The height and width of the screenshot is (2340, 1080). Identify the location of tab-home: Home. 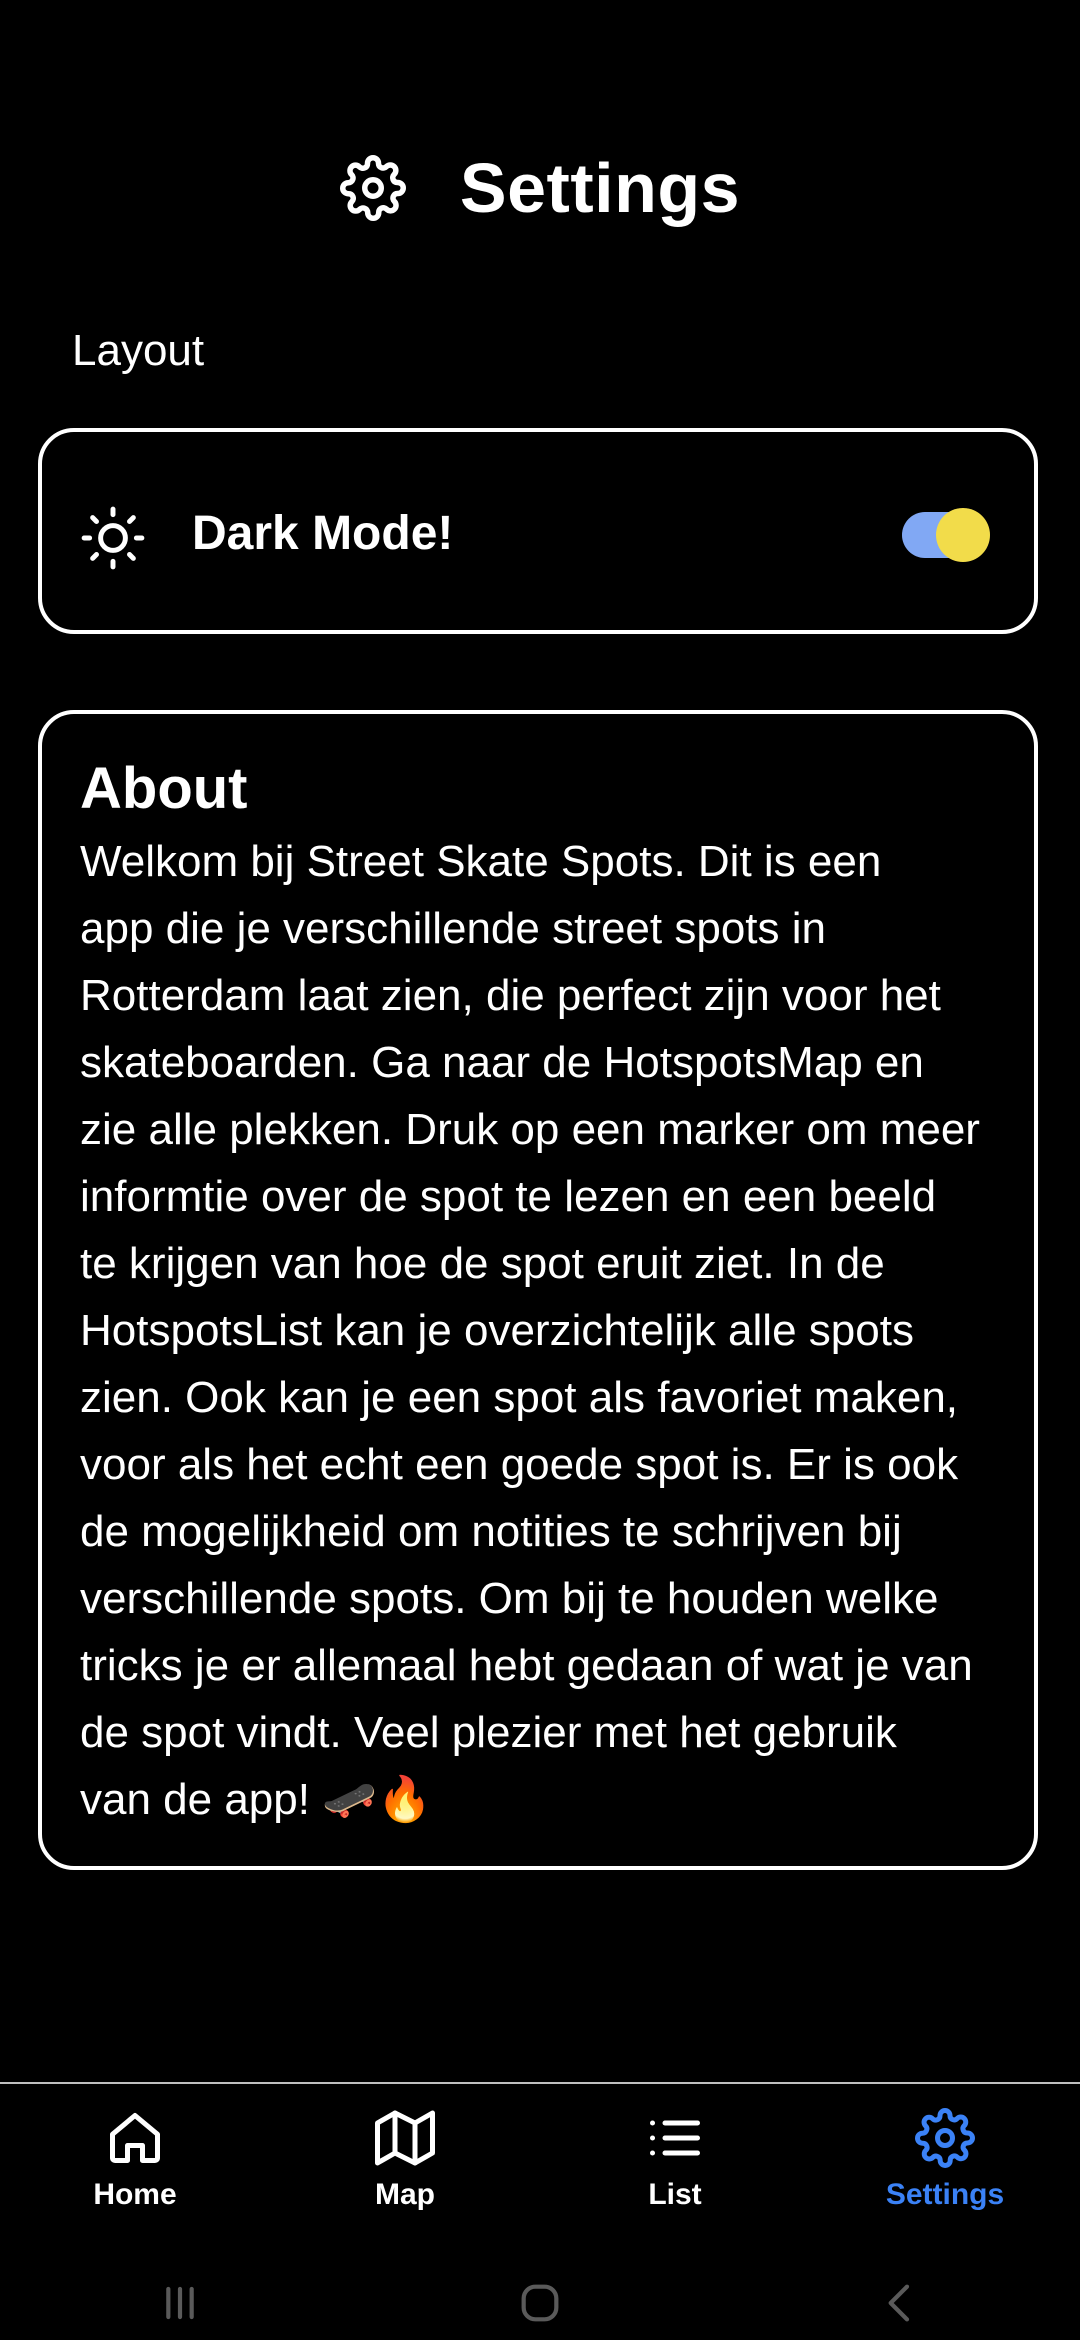
(135, 2176).